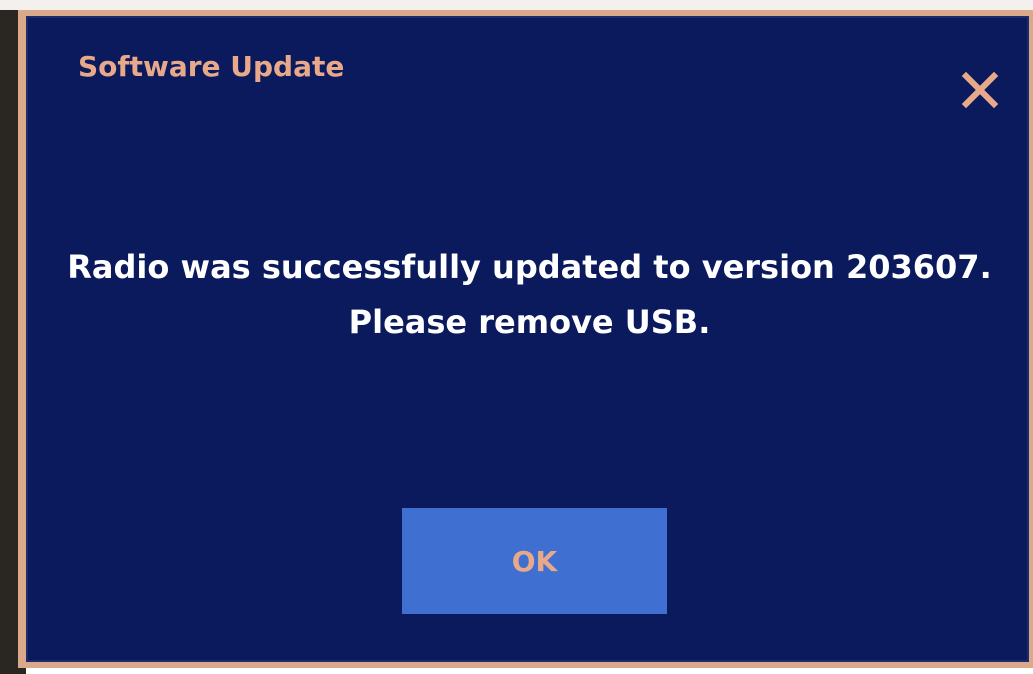 The height and width of the screenshot is (674, 1033). I want to click on ok-button: OK, so click(534, 561).